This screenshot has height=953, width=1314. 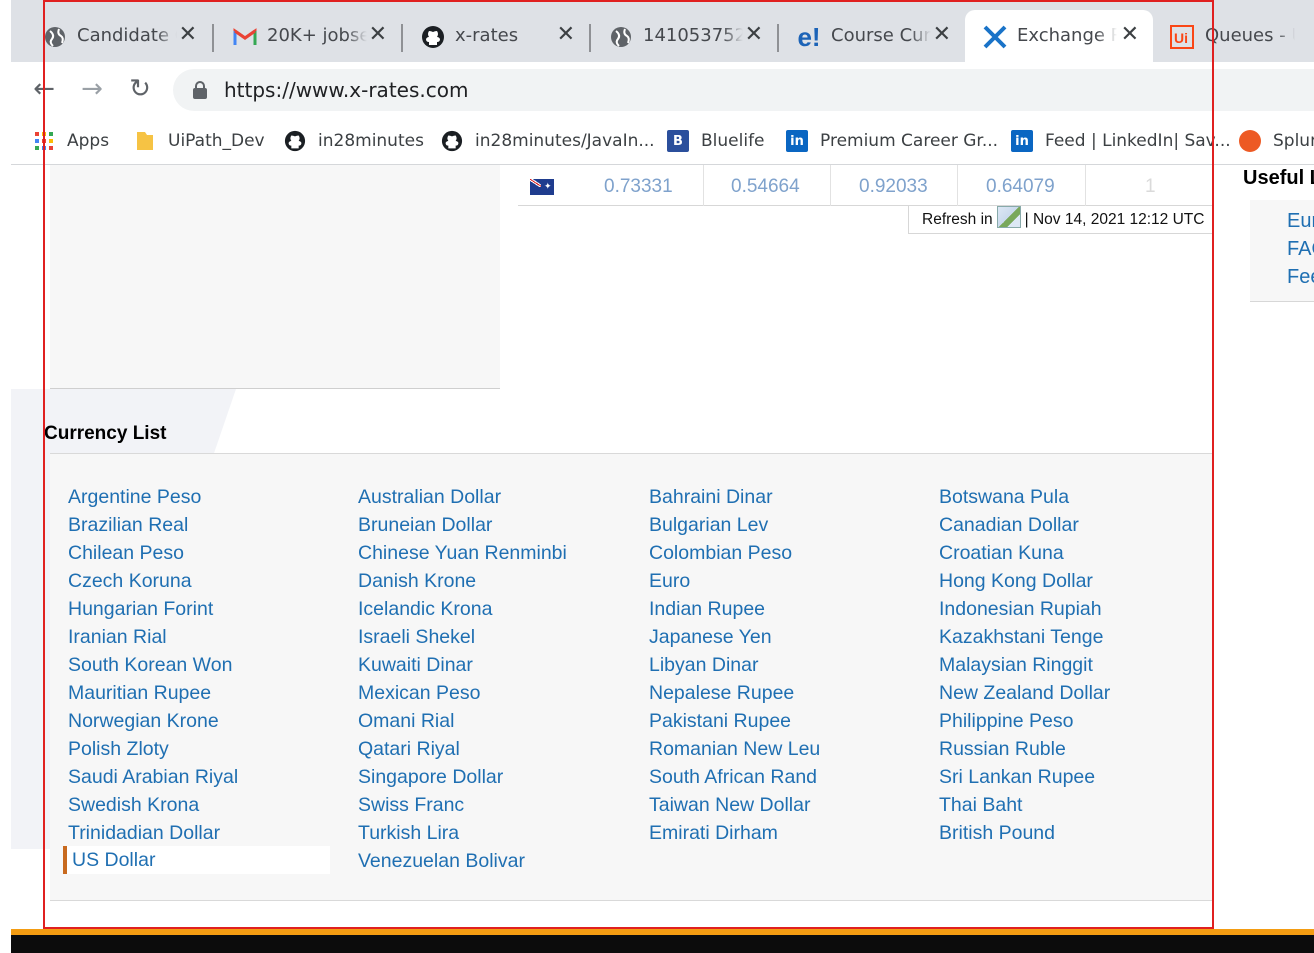 I want to click on bookmark-apps: Apps, so click(x=71, y=141).